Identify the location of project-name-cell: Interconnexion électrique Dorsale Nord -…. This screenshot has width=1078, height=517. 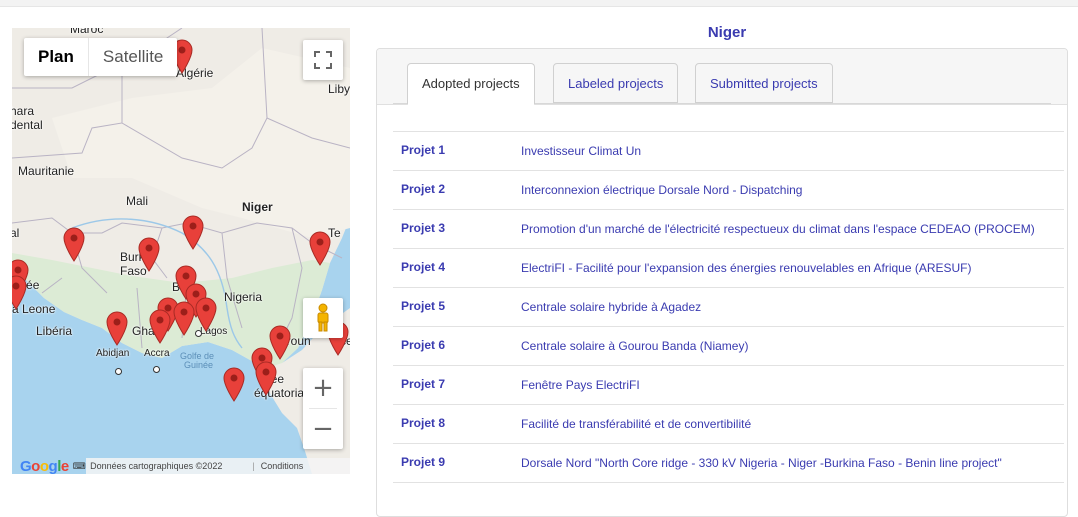
(792, 190).